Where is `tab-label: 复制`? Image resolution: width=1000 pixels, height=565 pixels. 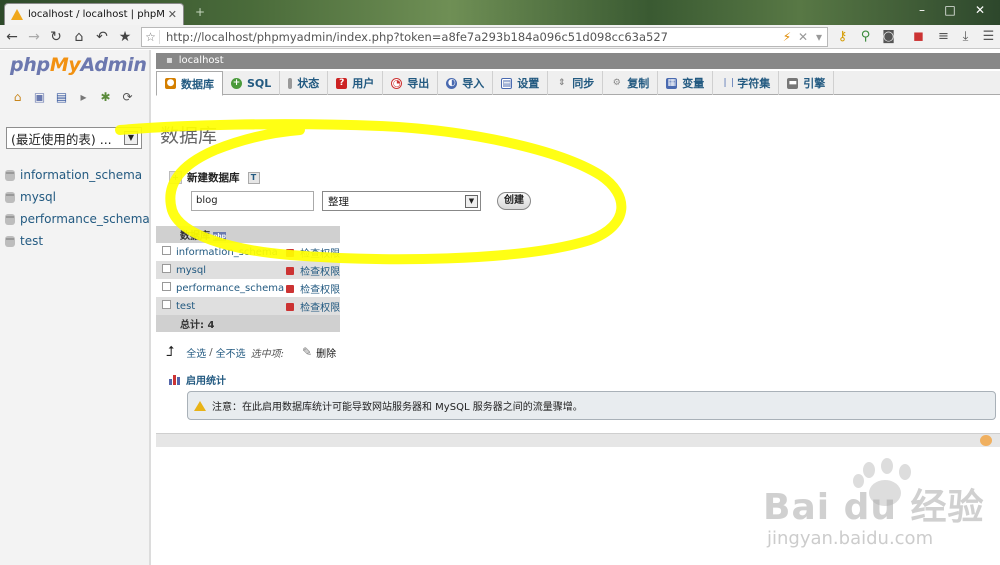
tab-label: 复制 is located at coordinates (638, 83).